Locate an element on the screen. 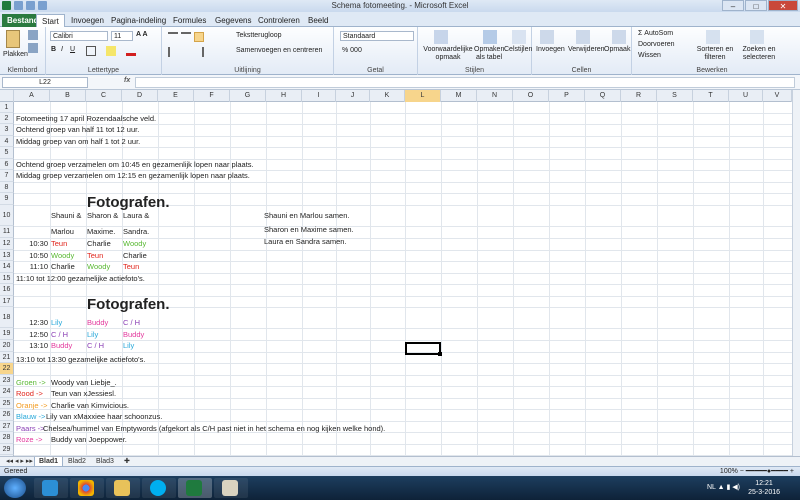 The width and height of the screenshot is (800, 500). row-header: 24 is located at coordinates (7, 392).